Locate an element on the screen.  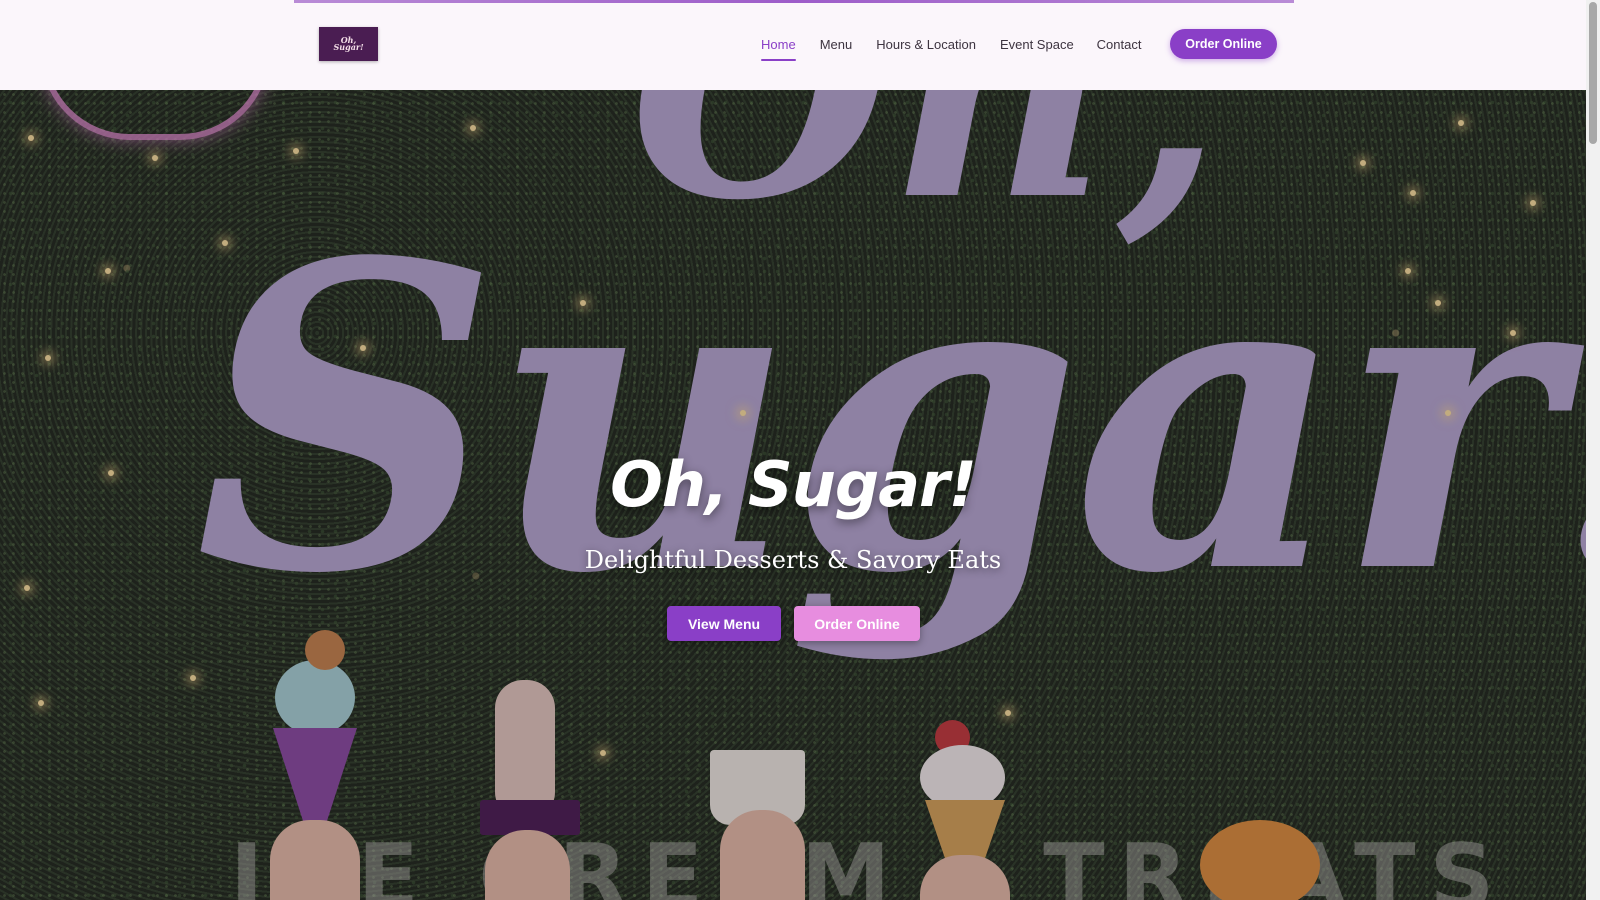
hero-subtitle: Delightful Desserts & Savory Eats is located at coordinates (793, 560).